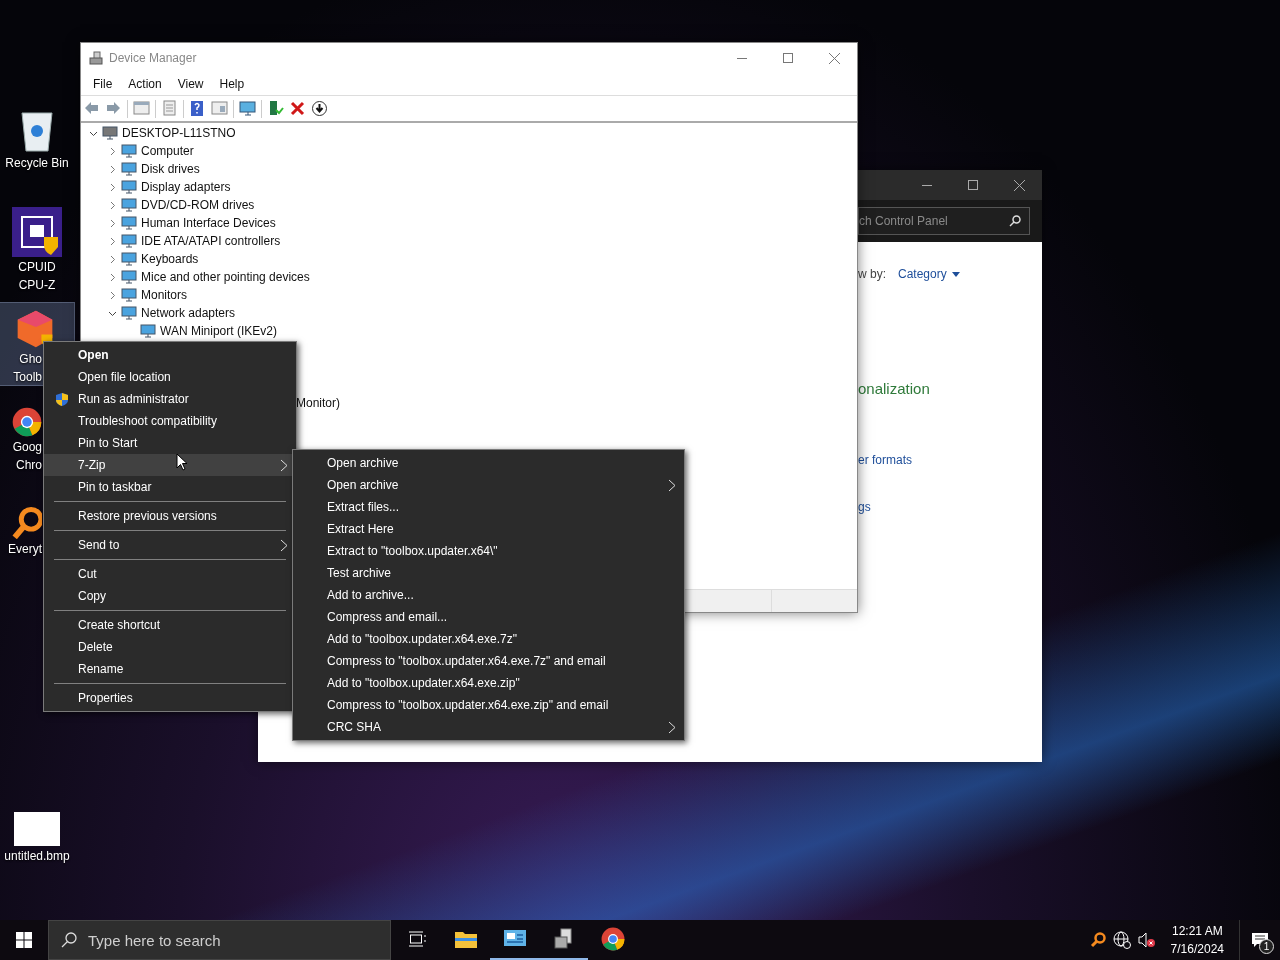 The height and width of the screenshot is (960, 1280). What do you see at coordinates (170, 647) in the screenshot?
I see `menu-item: Delete` at bounding box center [170, 647].